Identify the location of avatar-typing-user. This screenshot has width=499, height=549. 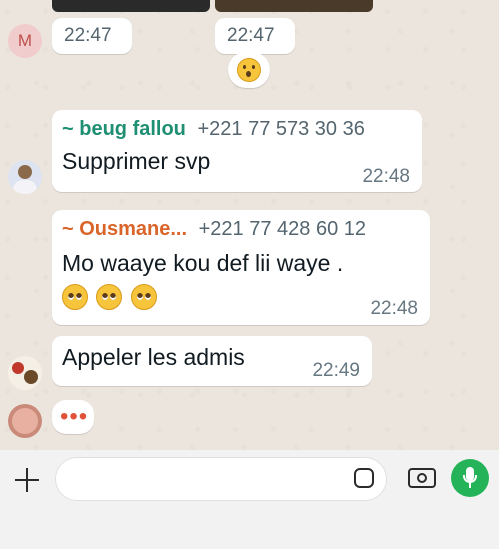
(25, 421).